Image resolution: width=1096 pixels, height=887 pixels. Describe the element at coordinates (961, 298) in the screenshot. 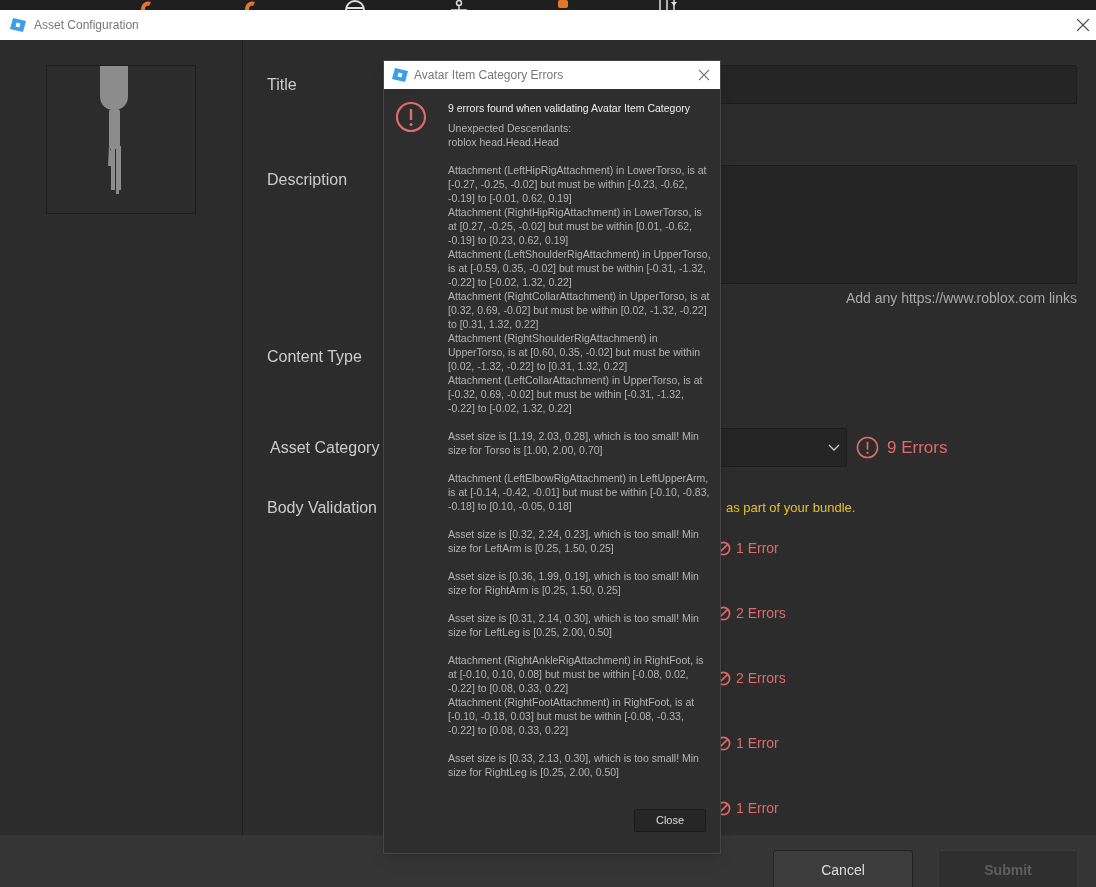

I see `hint-text: Add any https://www.roblox.com links` at that location.